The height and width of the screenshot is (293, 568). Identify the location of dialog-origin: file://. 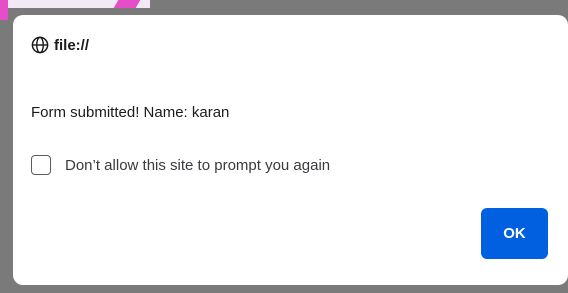
(72, 45).